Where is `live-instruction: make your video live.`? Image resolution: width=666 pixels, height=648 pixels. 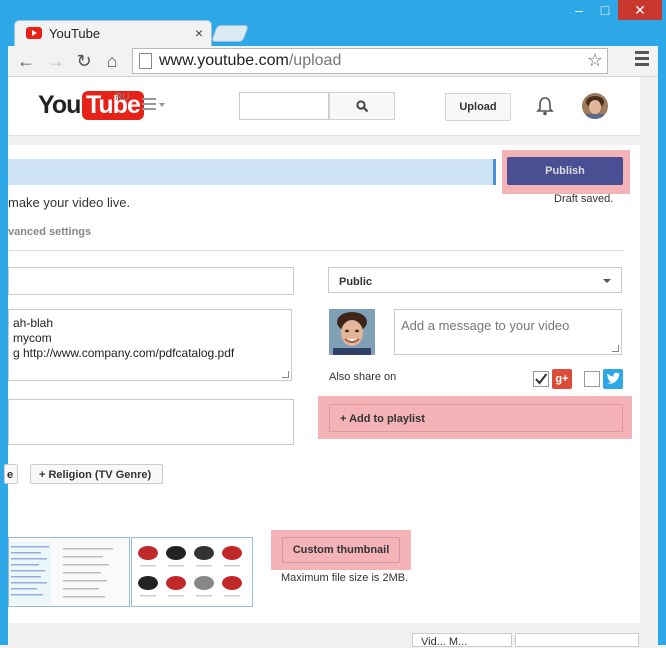 live-instruction: make your video live. is located at coordinates (69, 202).